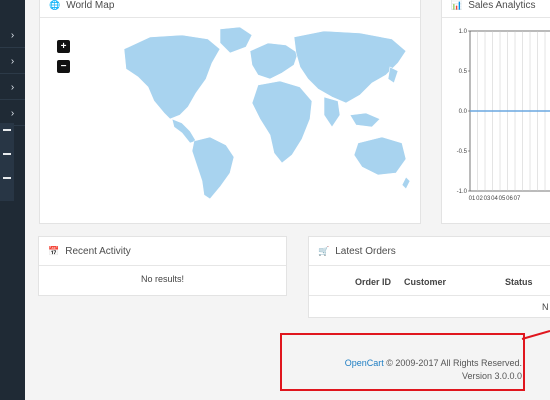  What do you see at coordinates (365, 251) in the screenshot?
I see `latest-orders-title: Latest Orders` at bounding box center [365, 251].